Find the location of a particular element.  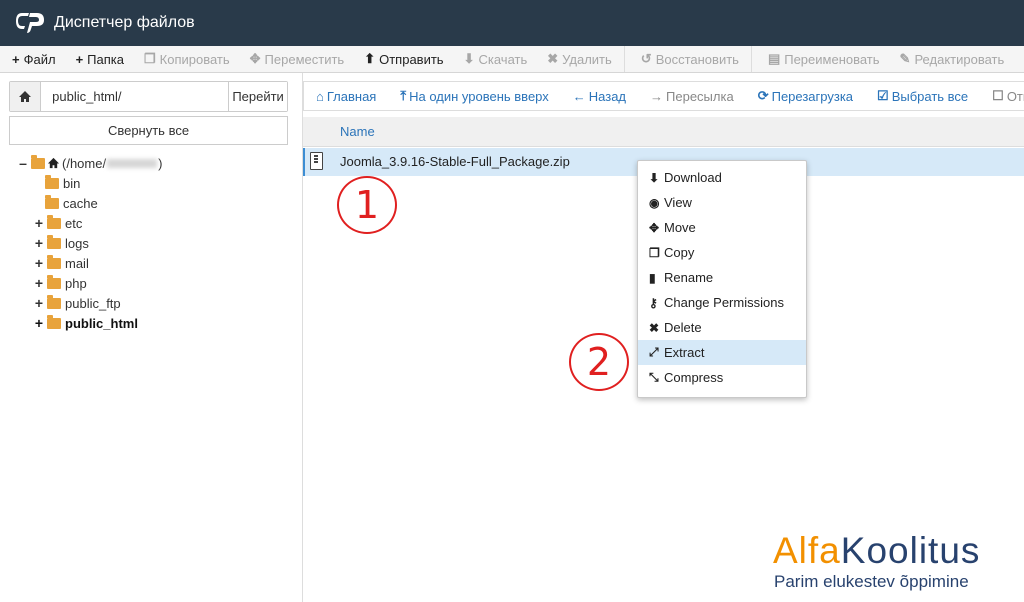

nav-deselect-all-label: Отм is located at coordinates (1015, 96).